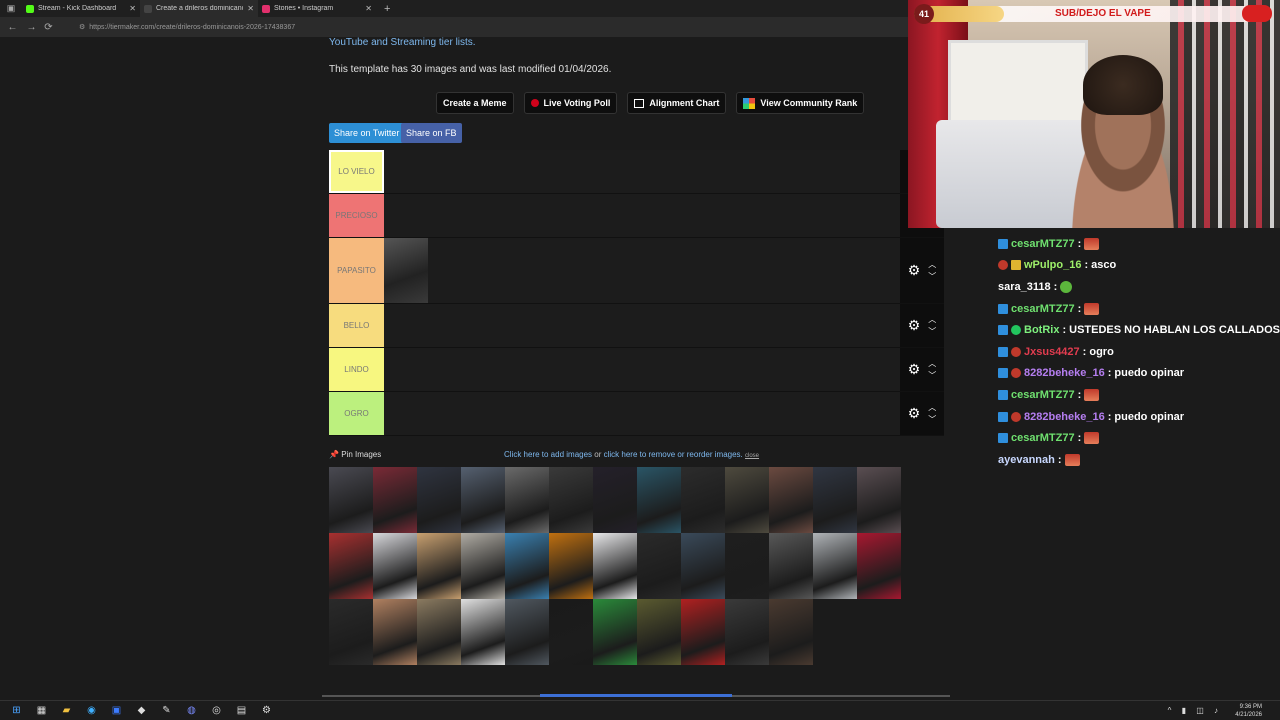 Image resolution: width=1280 pixels, height=720 pixels. I want to click on horizontal-scrollbar, so click(636, 695).